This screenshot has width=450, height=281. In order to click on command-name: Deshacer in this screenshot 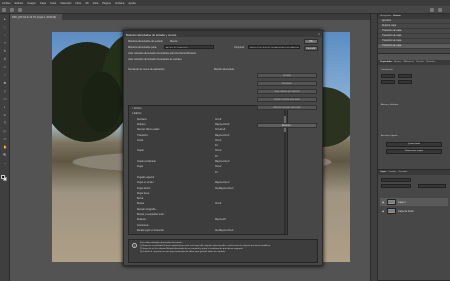, I will do `click(142, 120)`.